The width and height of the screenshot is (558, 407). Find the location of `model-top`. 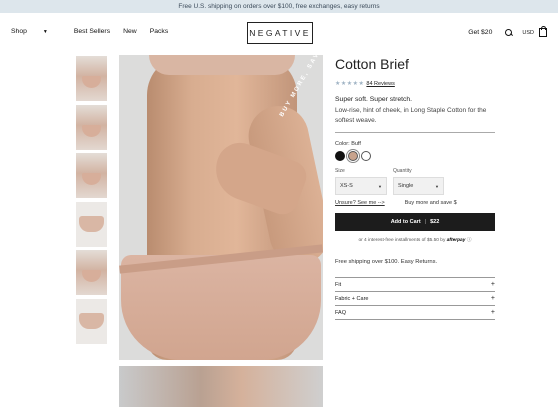

model-top is located at coordinates (222, 65).